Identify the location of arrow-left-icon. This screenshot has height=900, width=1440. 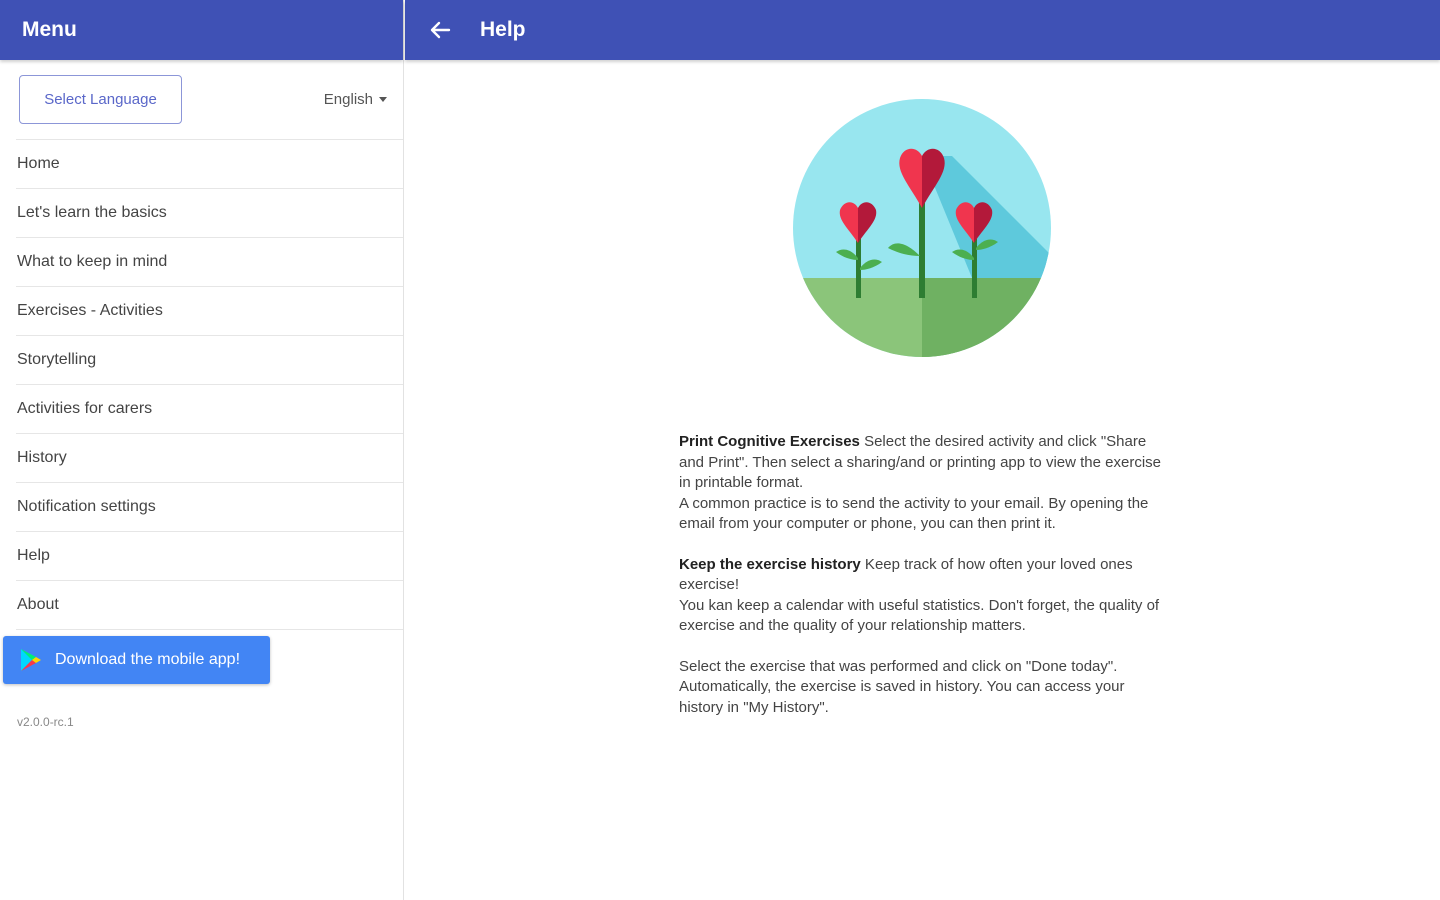
(440, 30).